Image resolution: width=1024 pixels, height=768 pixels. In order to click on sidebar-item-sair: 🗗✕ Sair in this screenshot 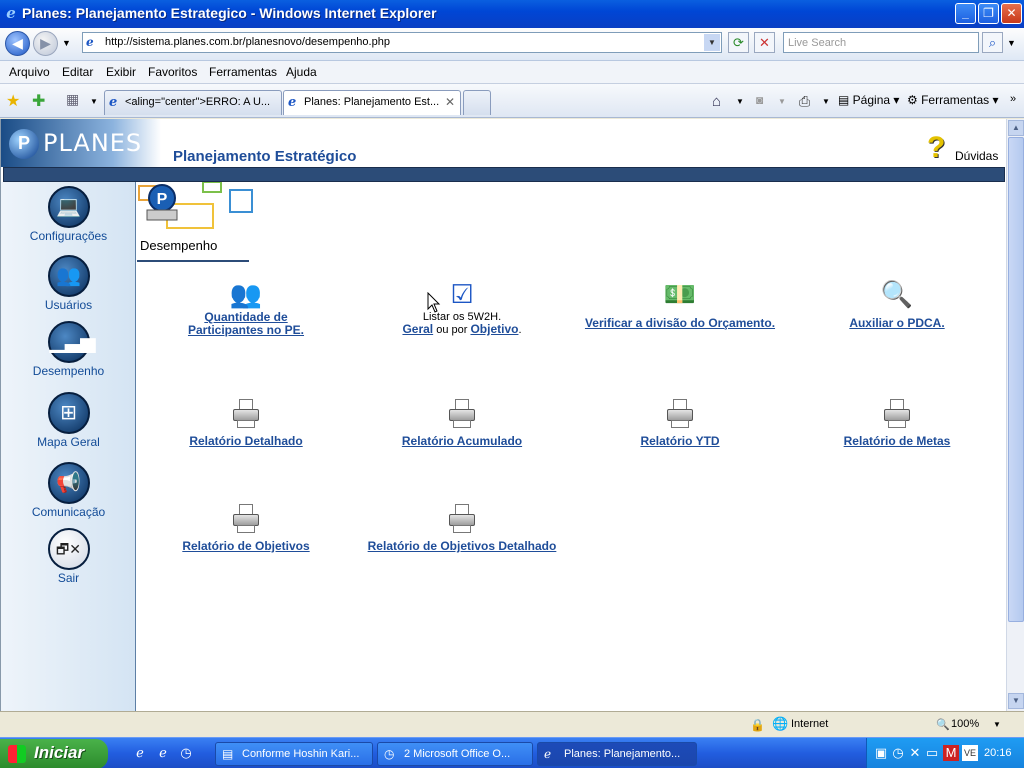, I will do `click(68, 556)`.